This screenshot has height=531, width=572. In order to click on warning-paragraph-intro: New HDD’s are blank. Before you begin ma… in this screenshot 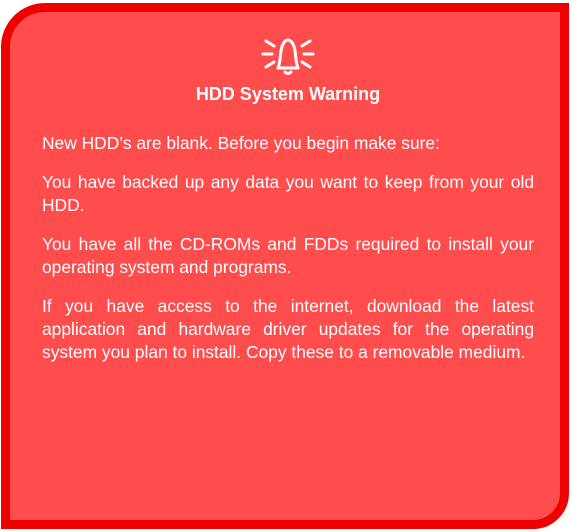, I will do `click(241, 143)`.